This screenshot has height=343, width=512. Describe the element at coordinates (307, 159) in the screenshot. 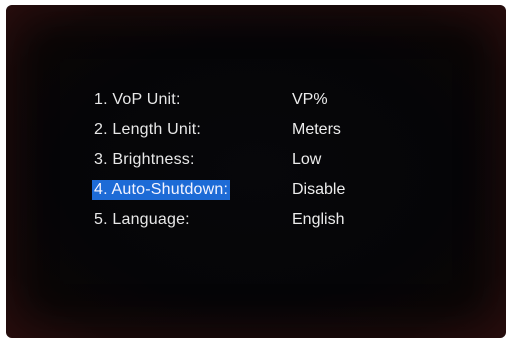

I see `menu-item-value: Low` at that location.